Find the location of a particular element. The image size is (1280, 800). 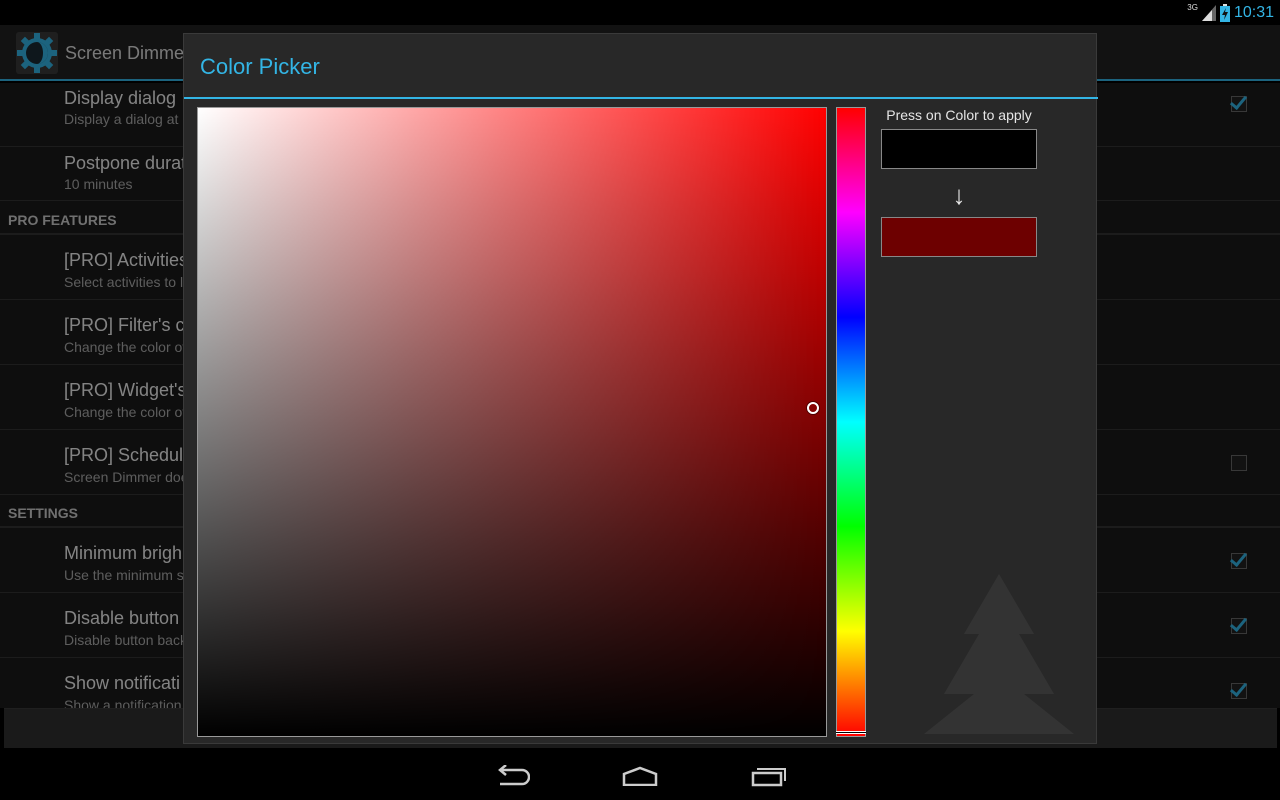

status-icons: 3G 10:31 is located at coordinates (1230, 13).